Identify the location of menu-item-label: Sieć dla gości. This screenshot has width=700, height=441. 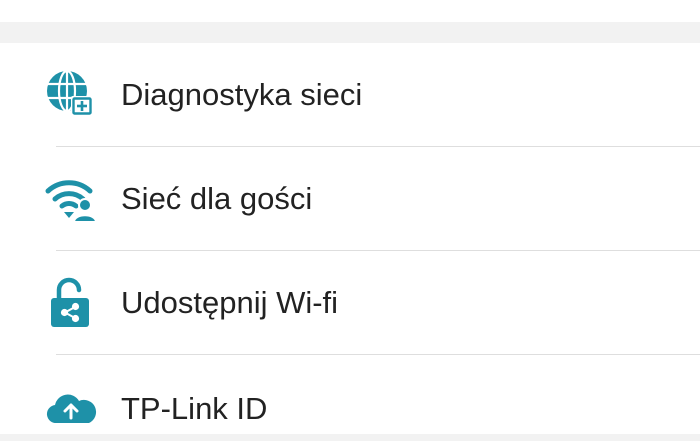
(217, 198).